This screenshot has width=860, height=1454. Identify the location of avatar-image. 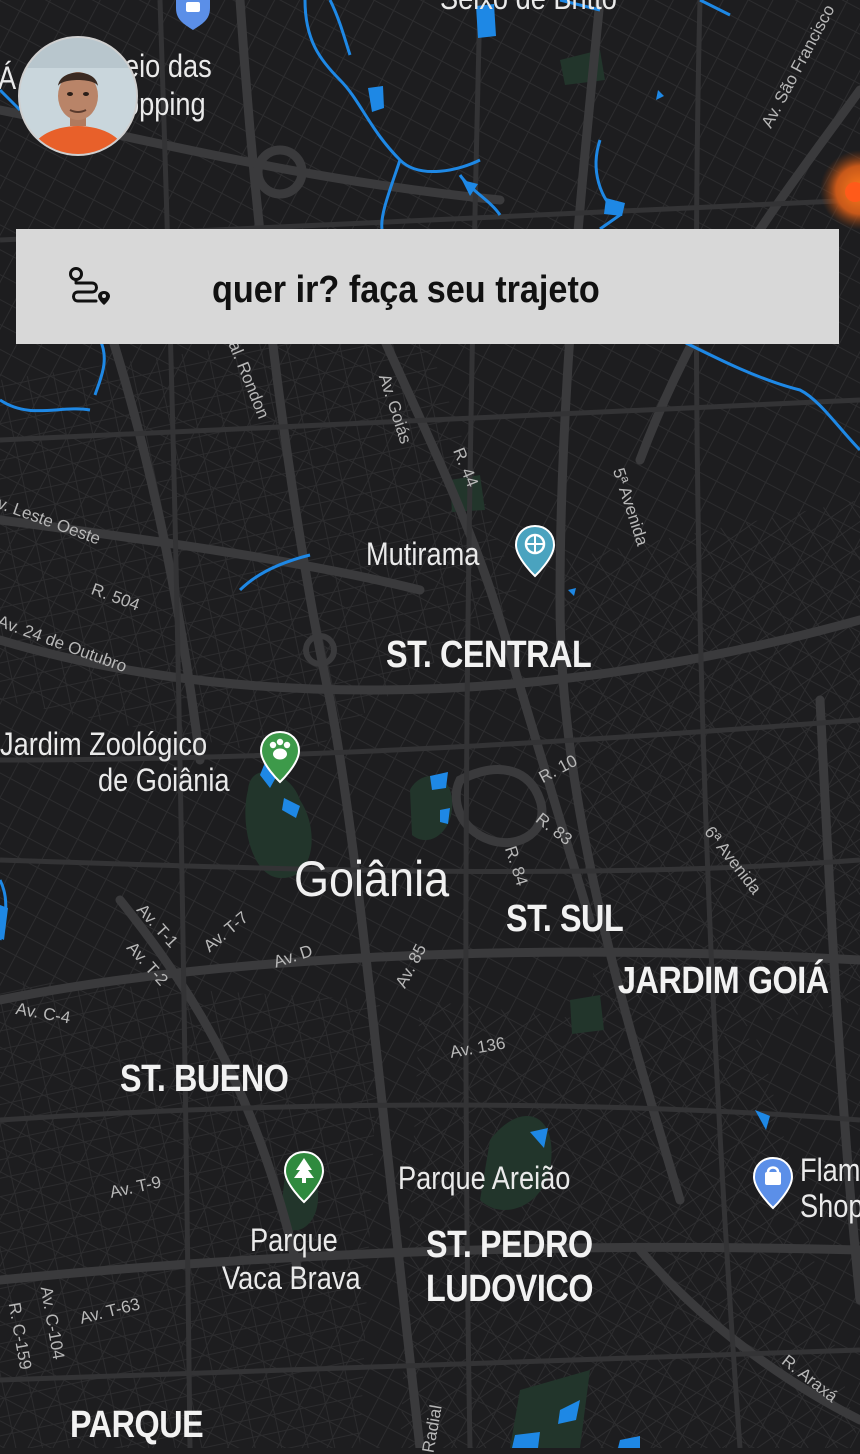
(78, 96).